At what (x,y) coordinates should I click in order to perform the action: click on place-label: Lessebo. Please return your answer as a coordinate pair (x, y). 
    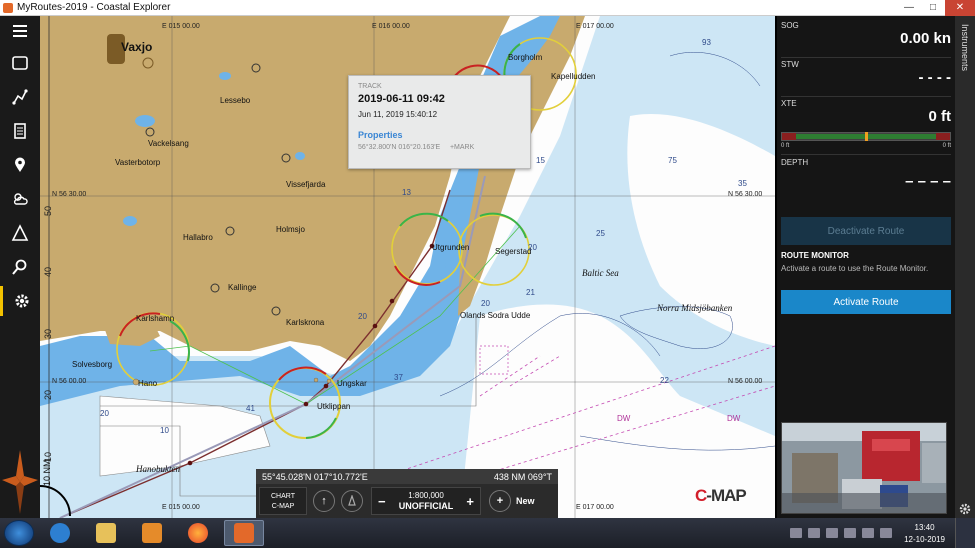
    Looking at the image, I should click on (235, 100).